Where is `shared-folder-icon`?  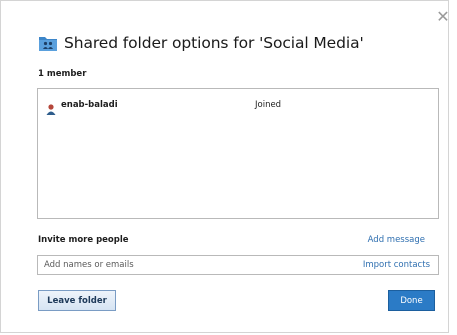
shared-folder-icon is located at coordinates (48, 43).